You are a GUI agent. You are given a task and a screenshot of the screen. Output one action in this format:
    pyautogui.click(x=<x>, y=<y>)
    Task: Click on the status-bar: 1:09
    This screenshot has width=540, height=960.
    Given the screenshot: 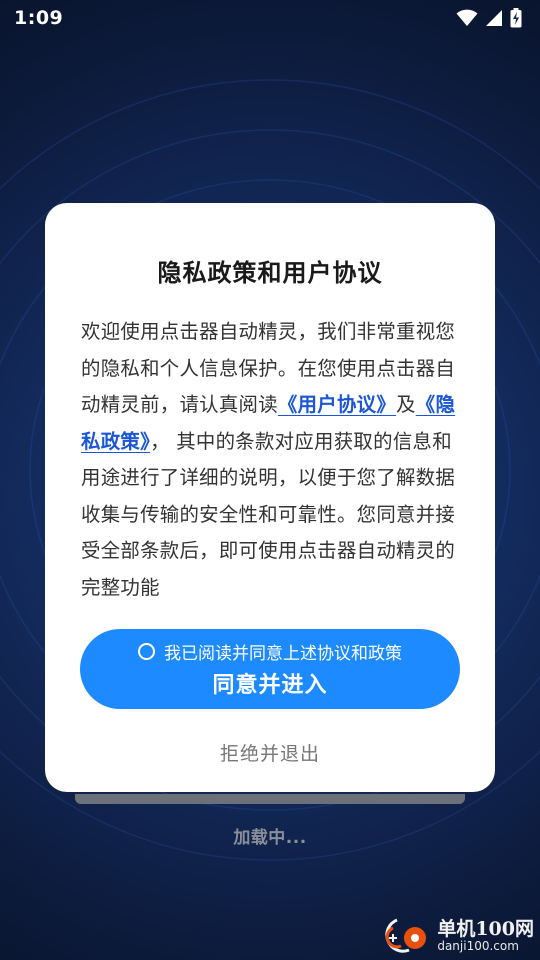 What is the action you would take?
    pyautogui.click(x=270, y=18)
    